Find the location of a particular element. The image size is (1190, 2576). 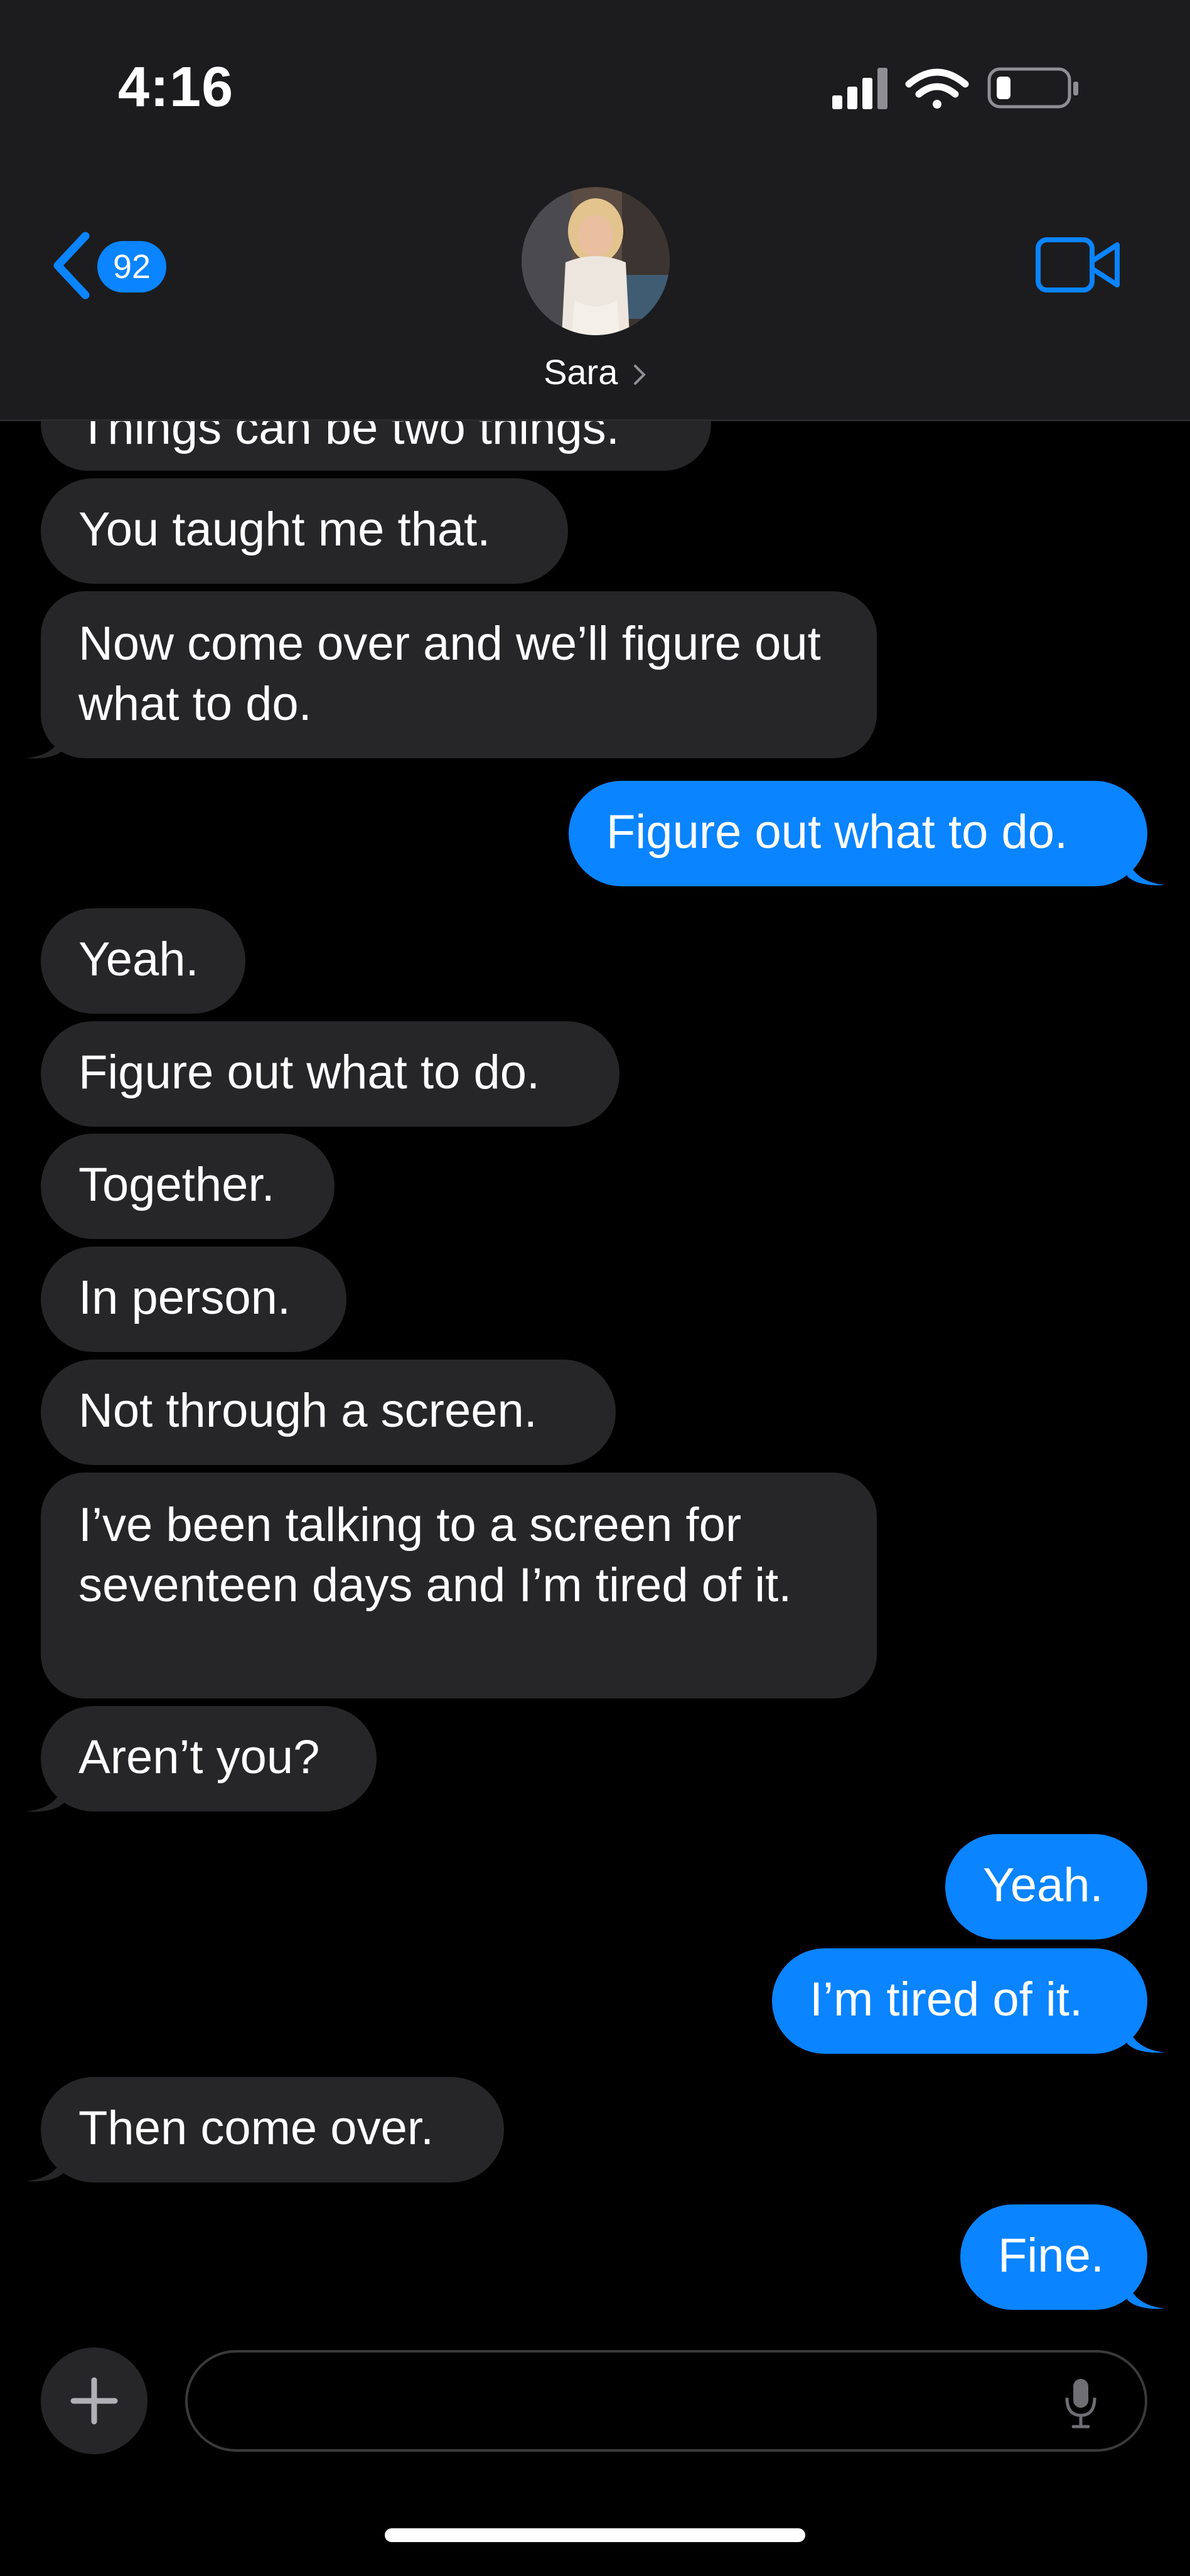

message-input-field is located at coordinates (666, 2401).